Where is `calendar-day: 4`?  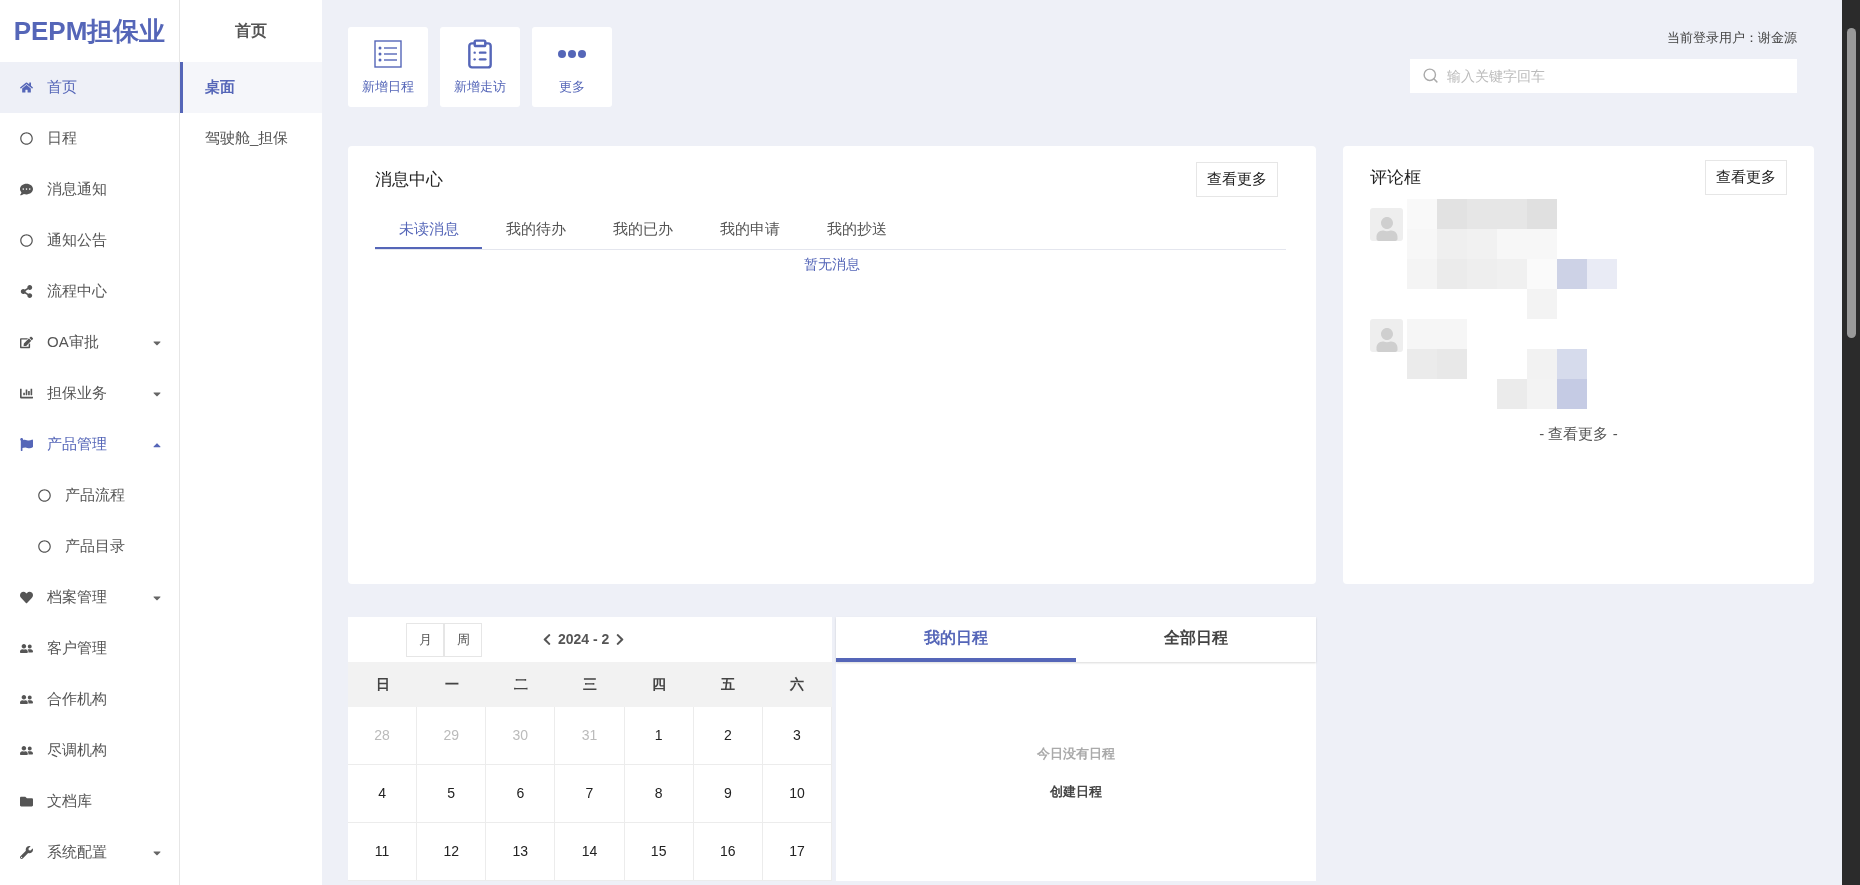 calendar-day: 4 is located at coordinates (383, 794).